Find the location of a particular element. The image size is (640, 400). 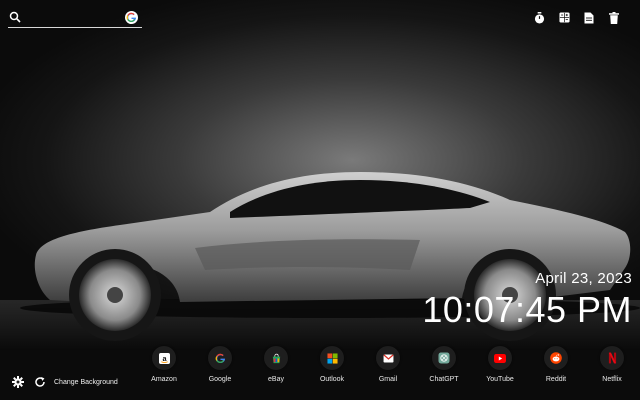

settings-gear-icon is located at coordinates (18, 382).